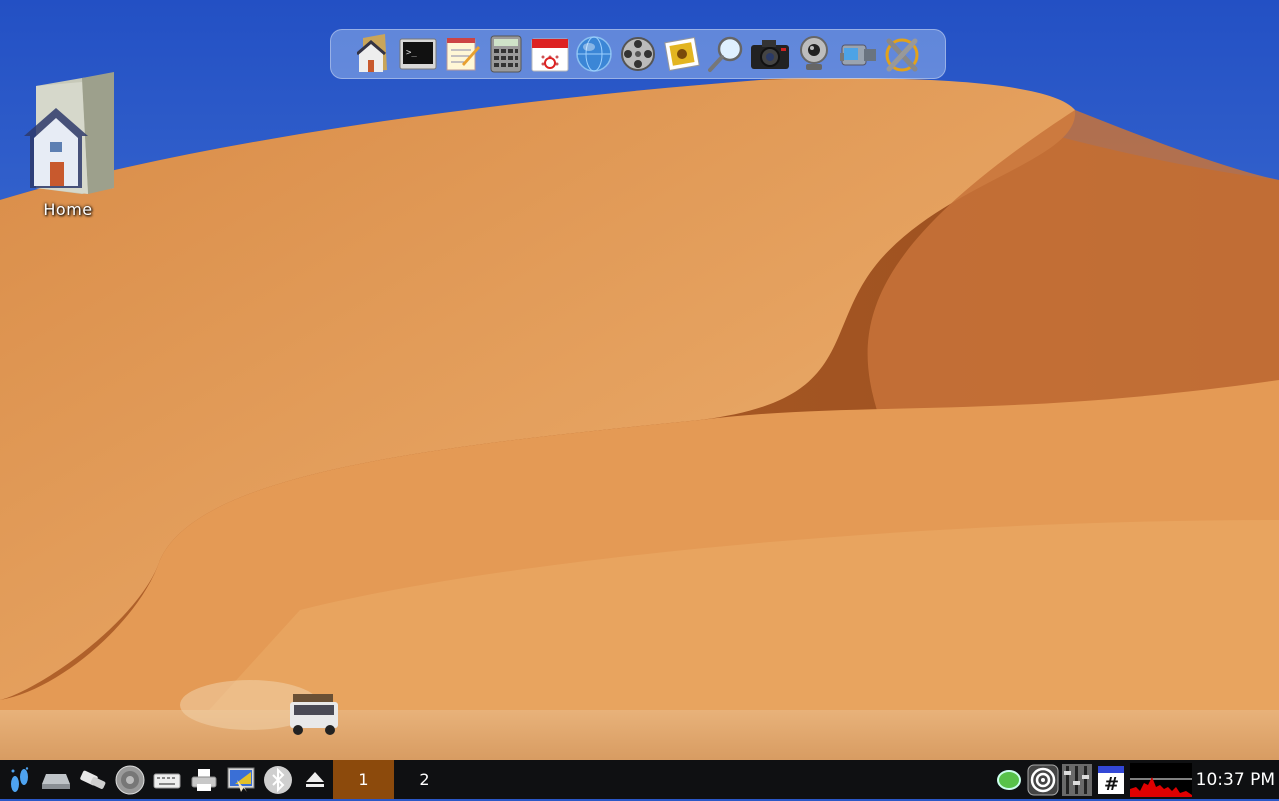 The height and width of the screenshot is (801, 1279). I want to click on mixer-sliders-icon, so click(1076, 779).